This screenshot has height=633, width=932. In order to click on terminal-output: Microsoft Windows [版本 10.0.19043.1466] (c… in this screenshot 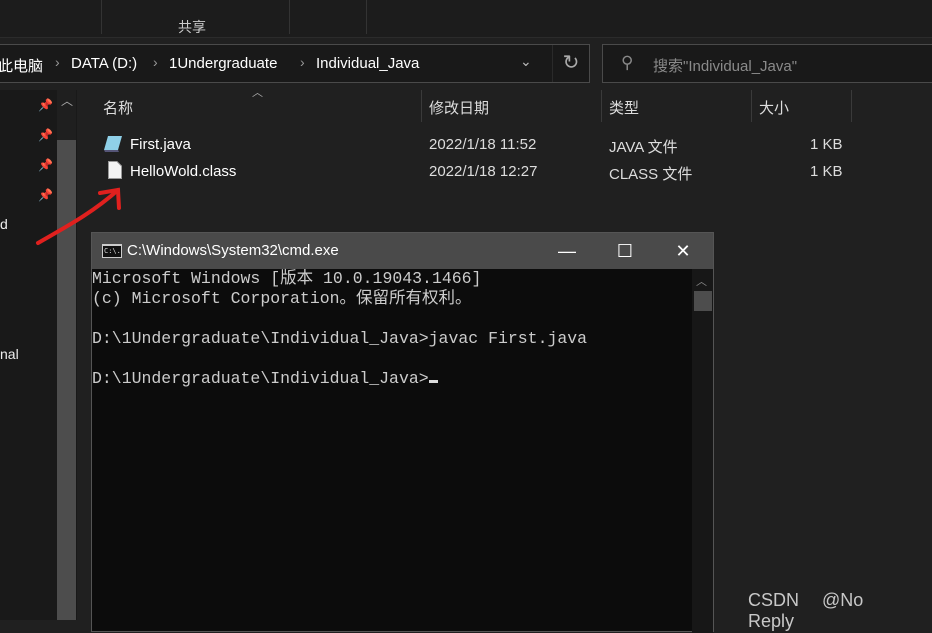, I will do `click(392, 329)`.